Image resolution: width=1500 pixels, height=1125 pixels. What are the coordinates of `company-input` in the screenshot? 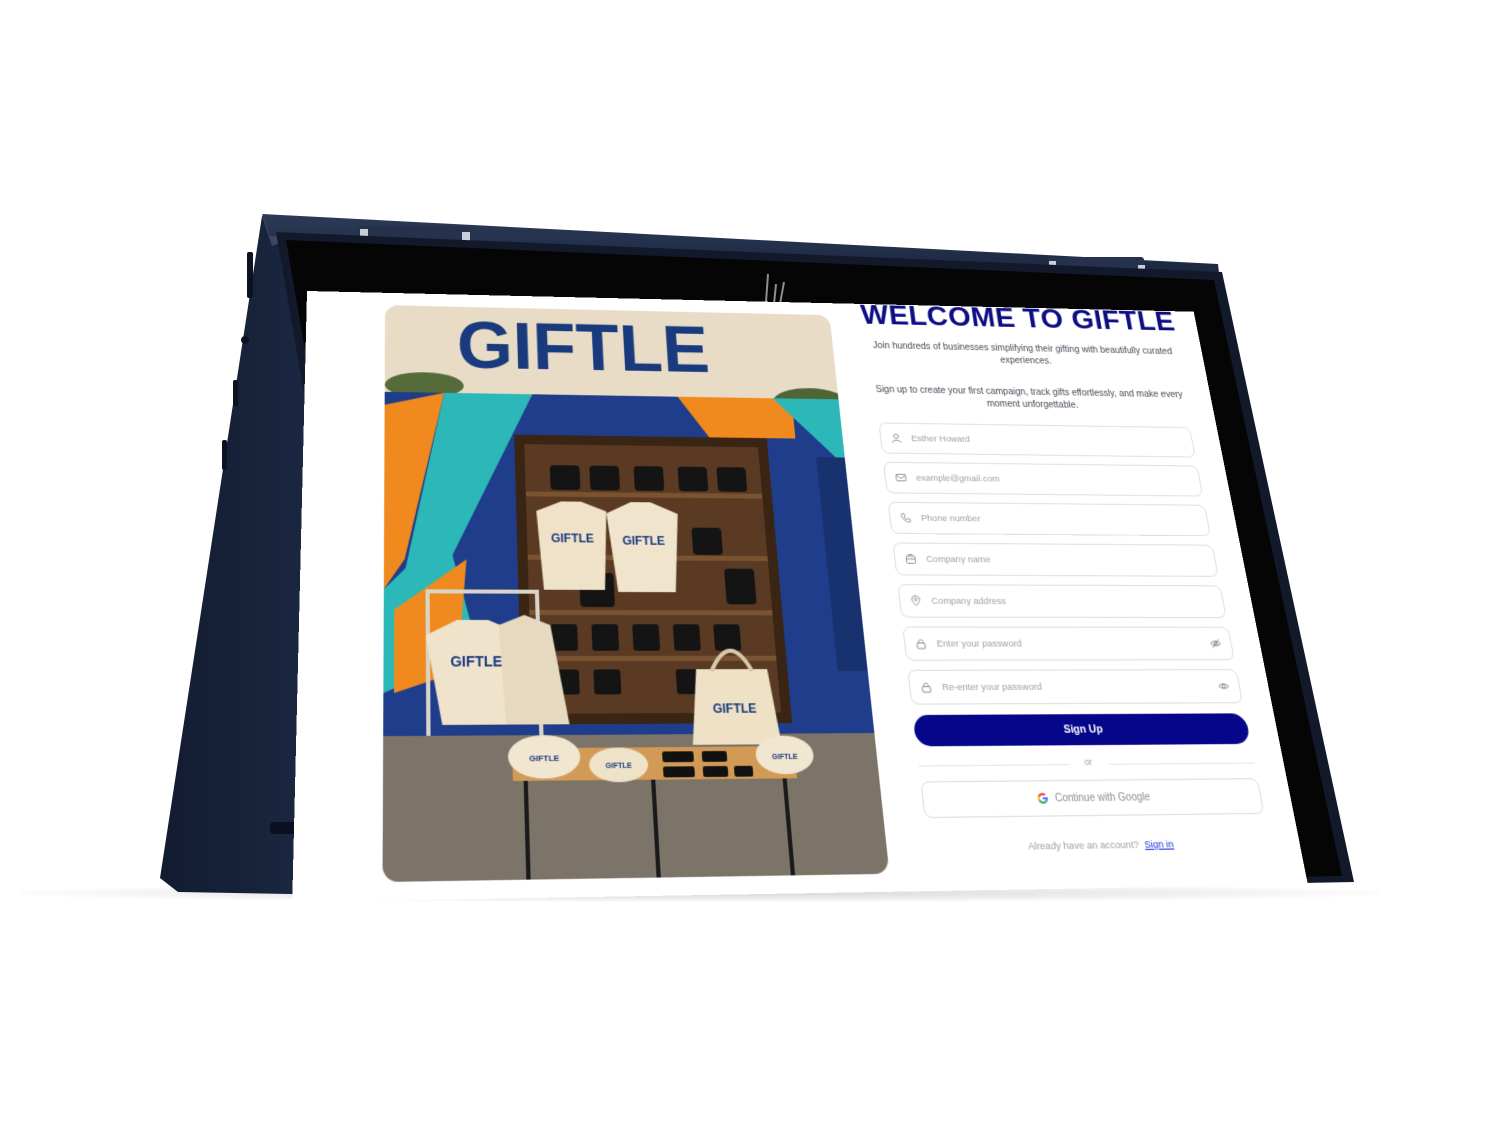 It's located at (1065, 559).